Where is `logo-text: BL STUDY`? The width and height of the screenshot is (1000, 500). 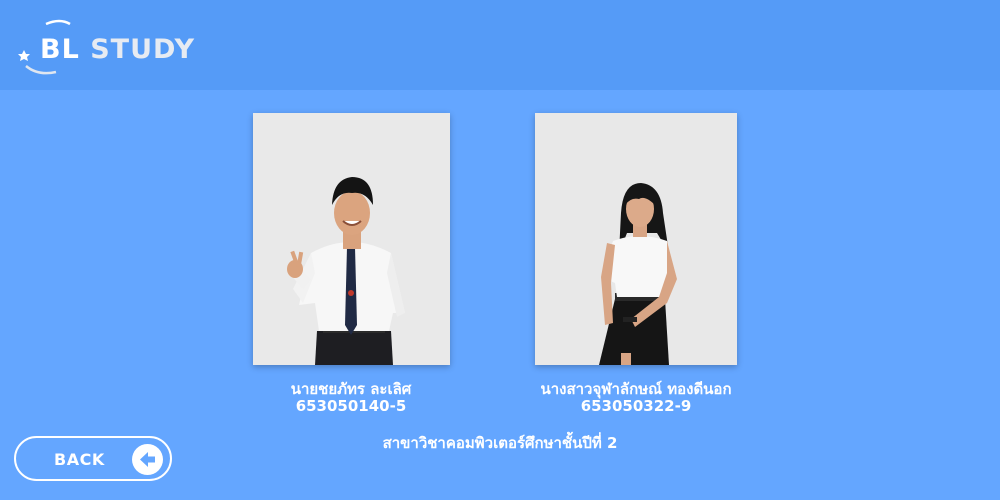 logo-text: BL STUDY is located at coordinates (117, 49).